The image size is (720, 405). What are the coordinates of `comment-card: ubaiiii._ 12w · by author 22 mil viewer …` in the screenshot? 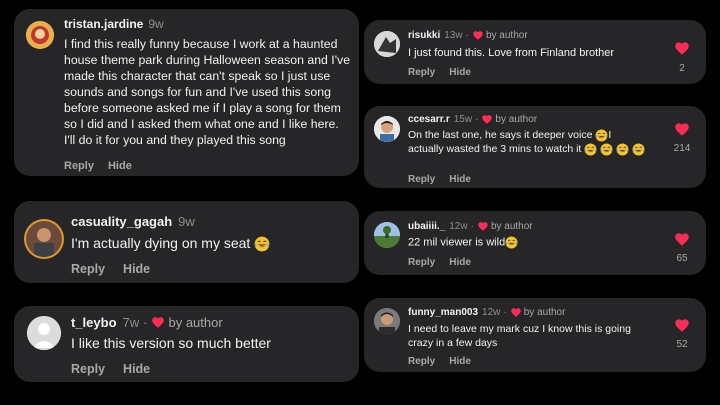 It's located at (535, 243).